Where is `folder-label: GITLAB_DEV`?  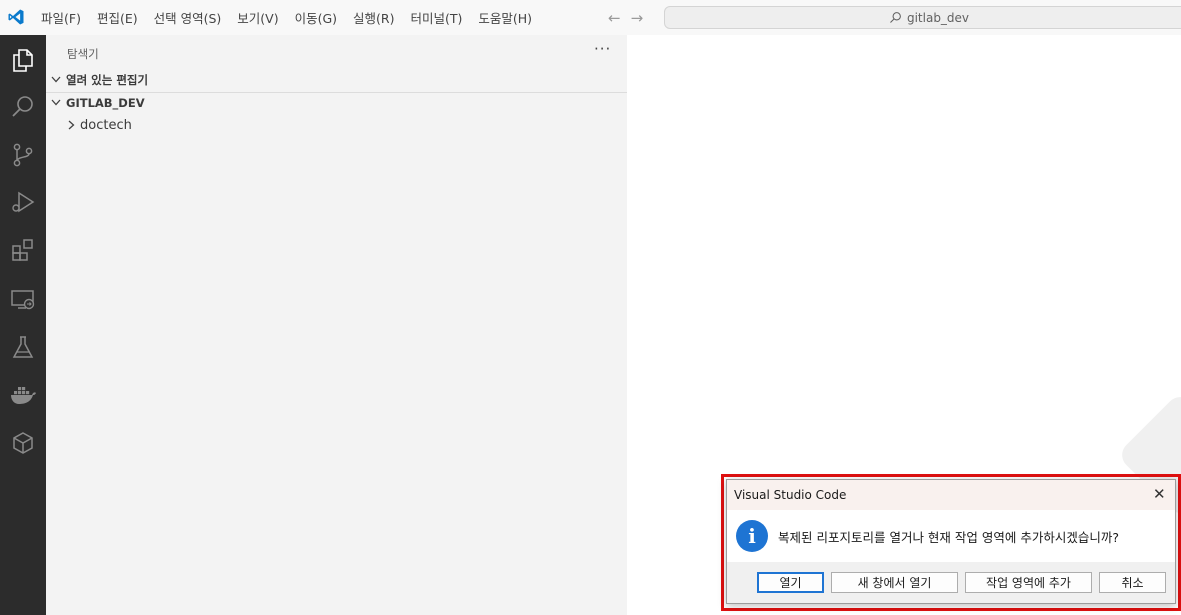 folder-label: GITLAB_DEV is located at coordinates (105, 103).